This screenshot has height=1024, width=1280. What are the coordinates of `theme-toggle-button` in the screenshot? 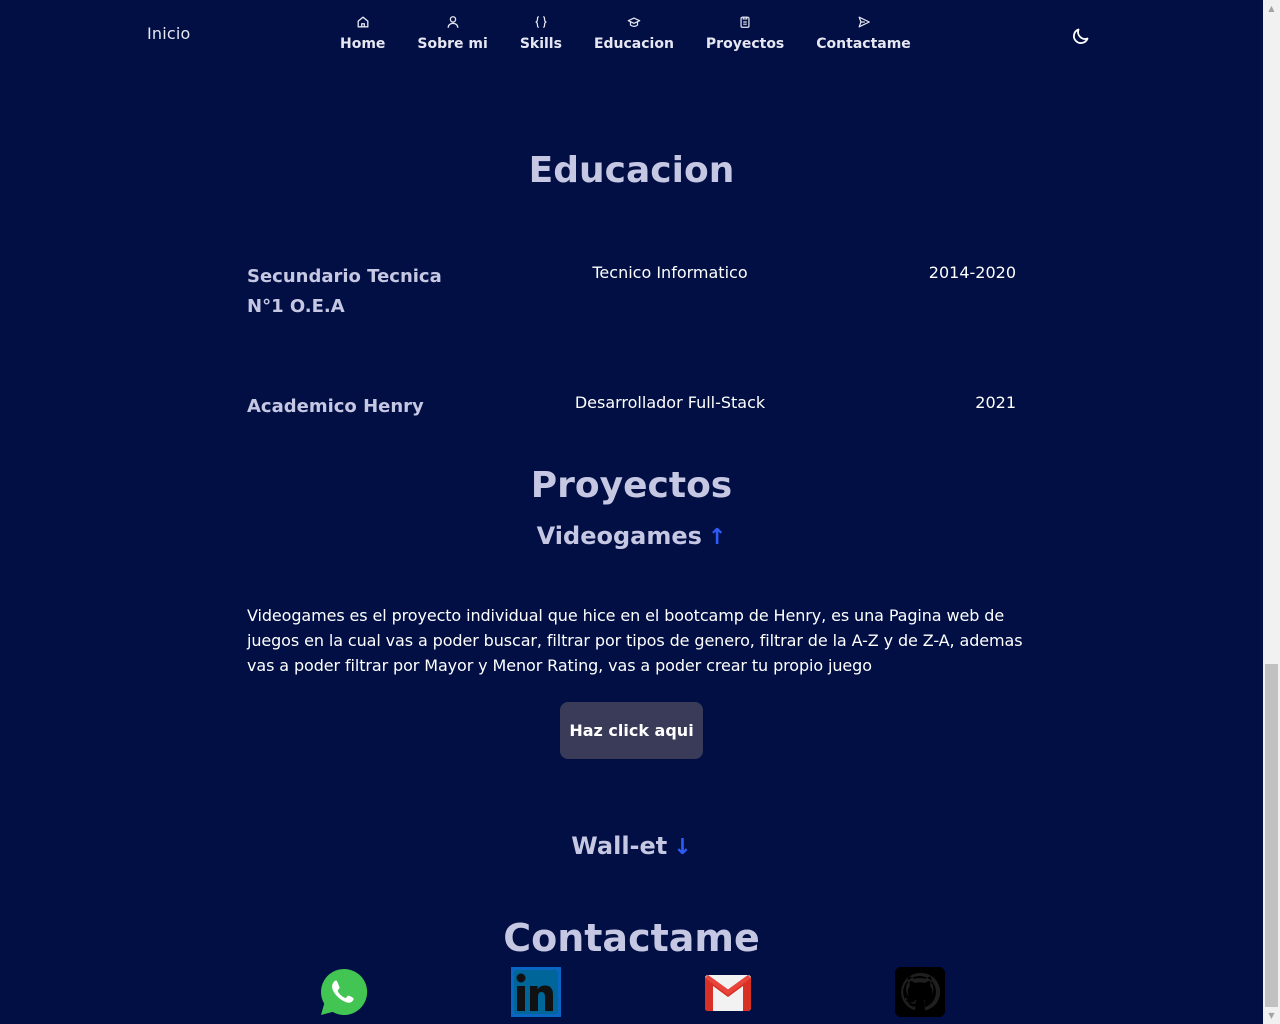 It's located at (1081, 36).